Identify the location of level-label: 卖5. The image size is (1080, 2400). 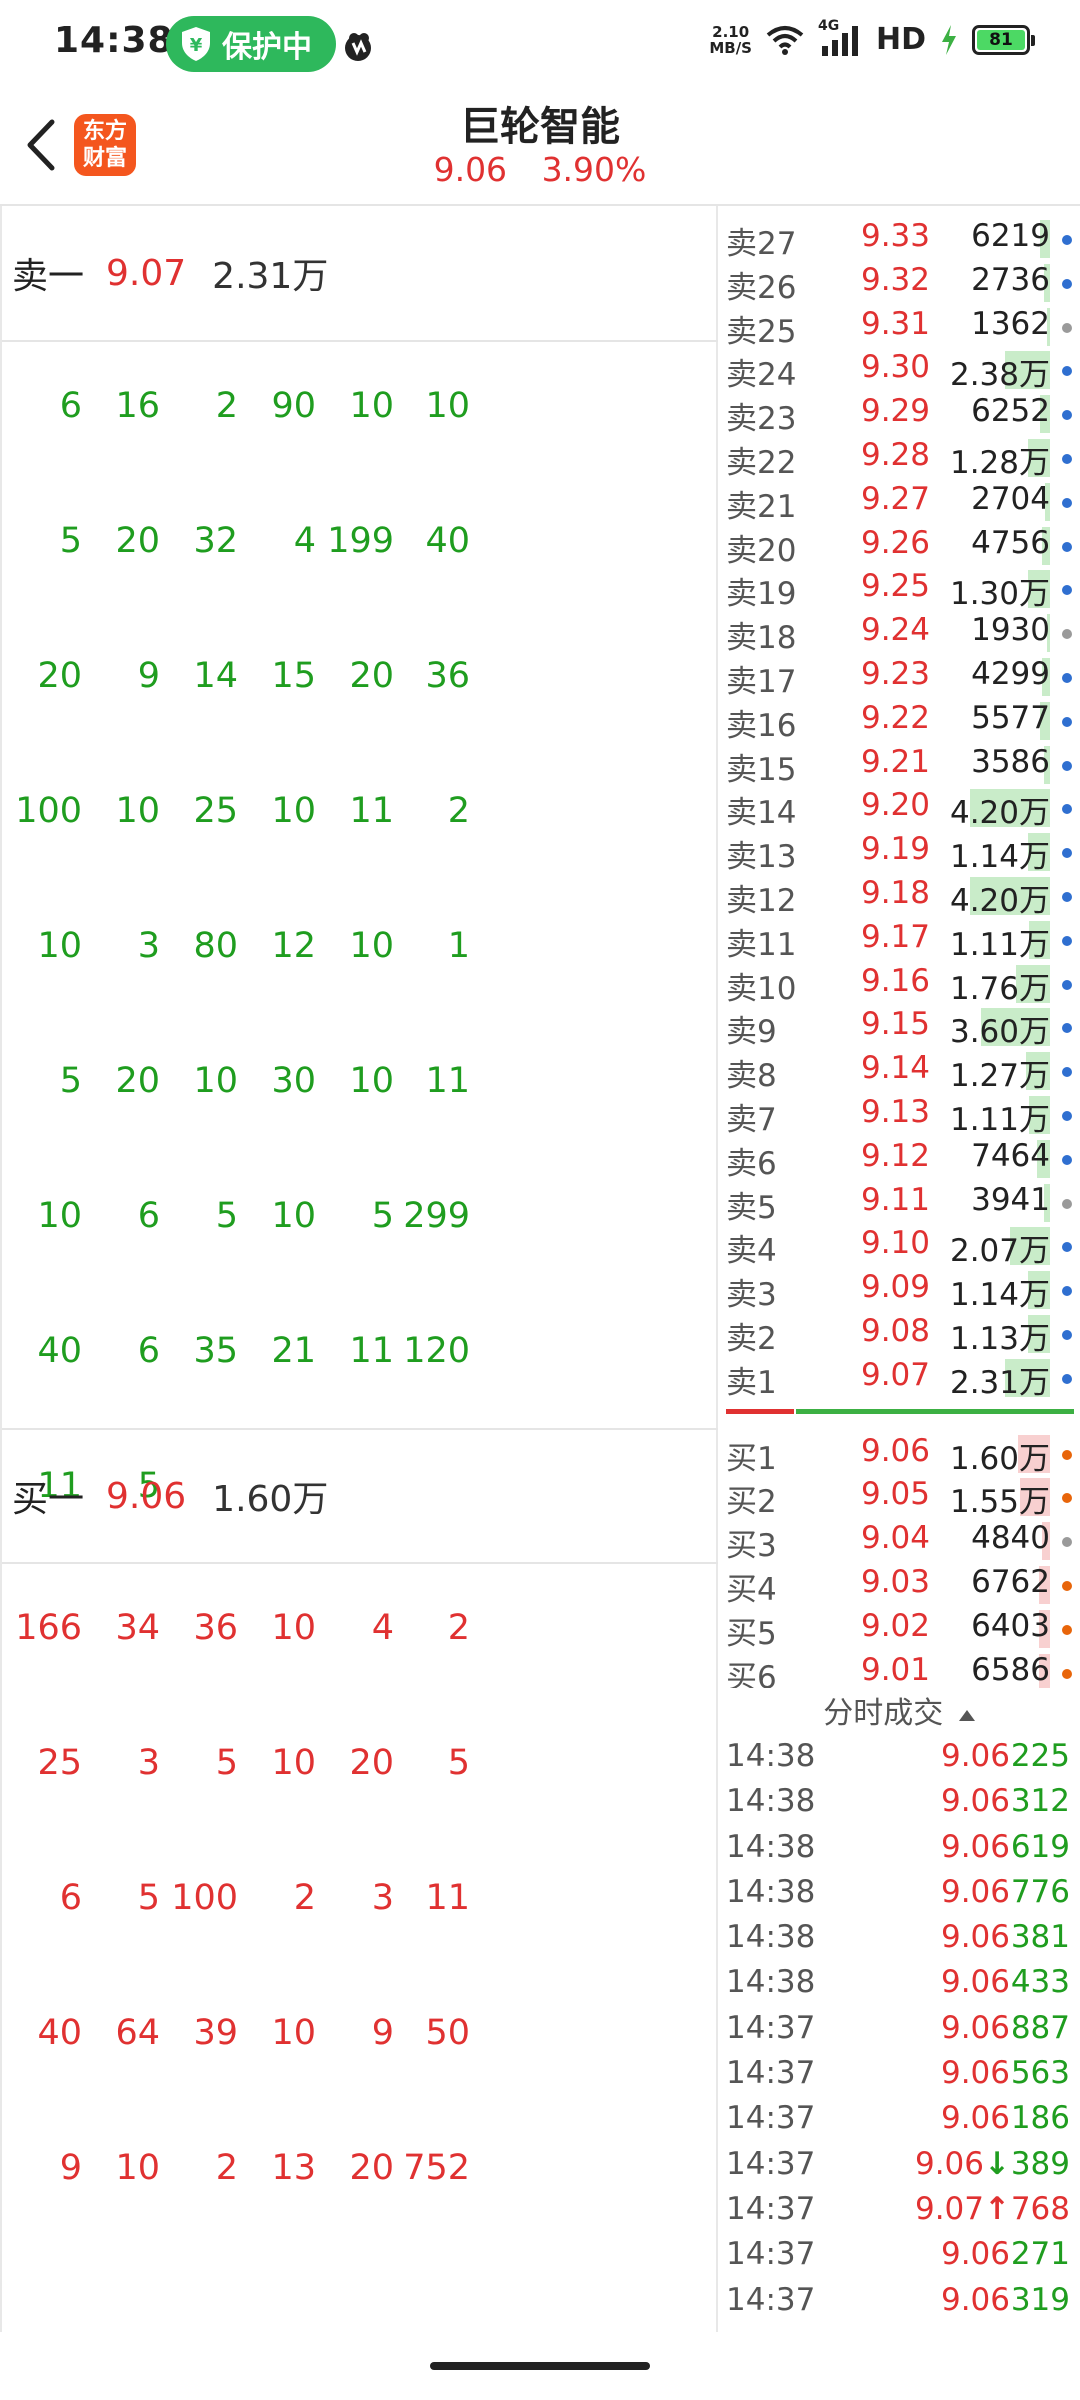
(751, 1207).